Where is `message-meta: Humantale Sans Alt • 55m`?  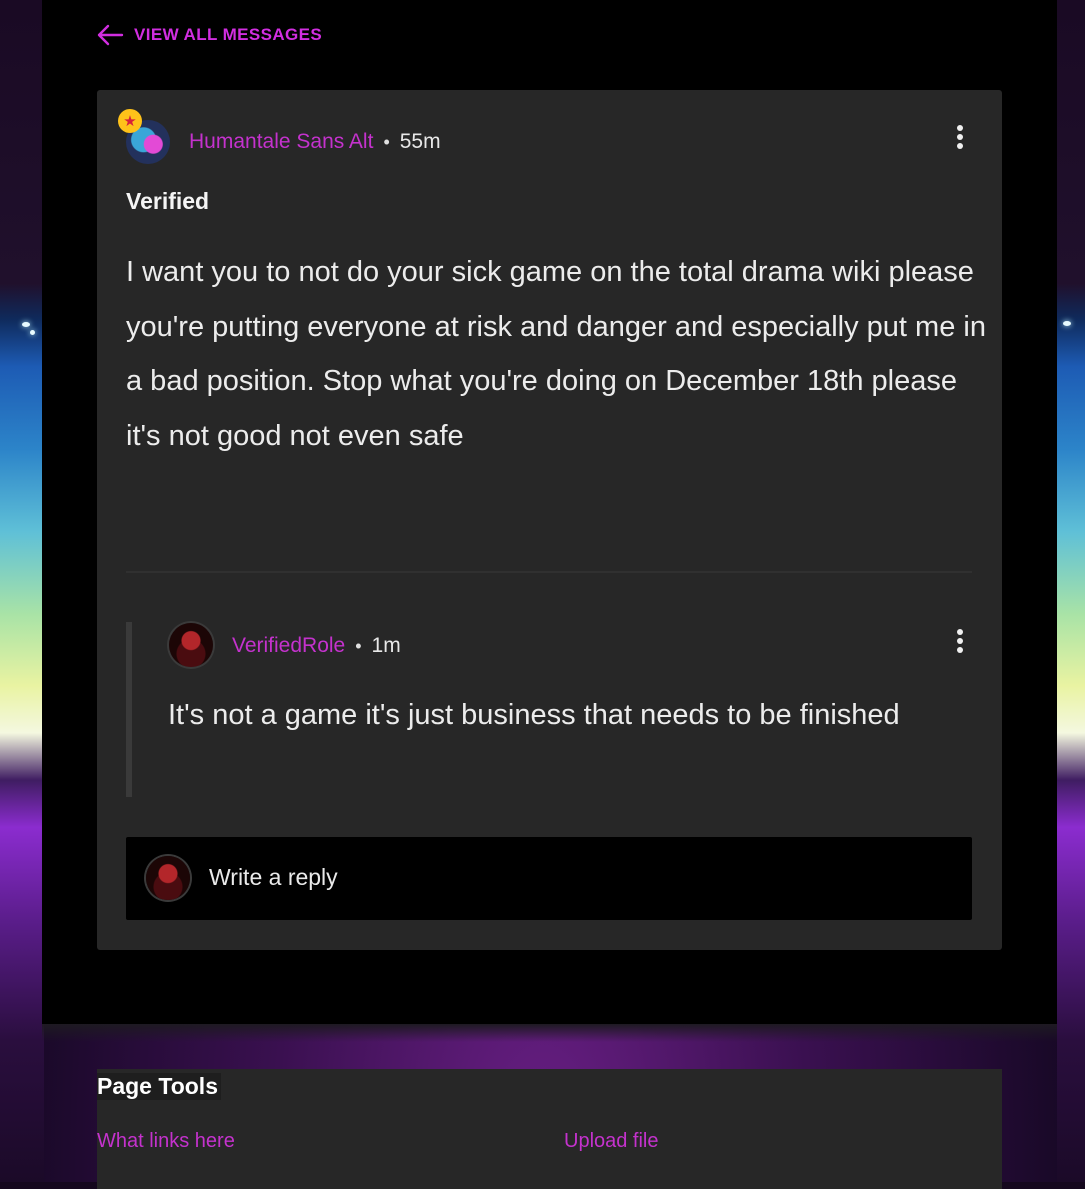 message-meta: Humantale Sans Alt • 55m is located at coordinates (315, 142).